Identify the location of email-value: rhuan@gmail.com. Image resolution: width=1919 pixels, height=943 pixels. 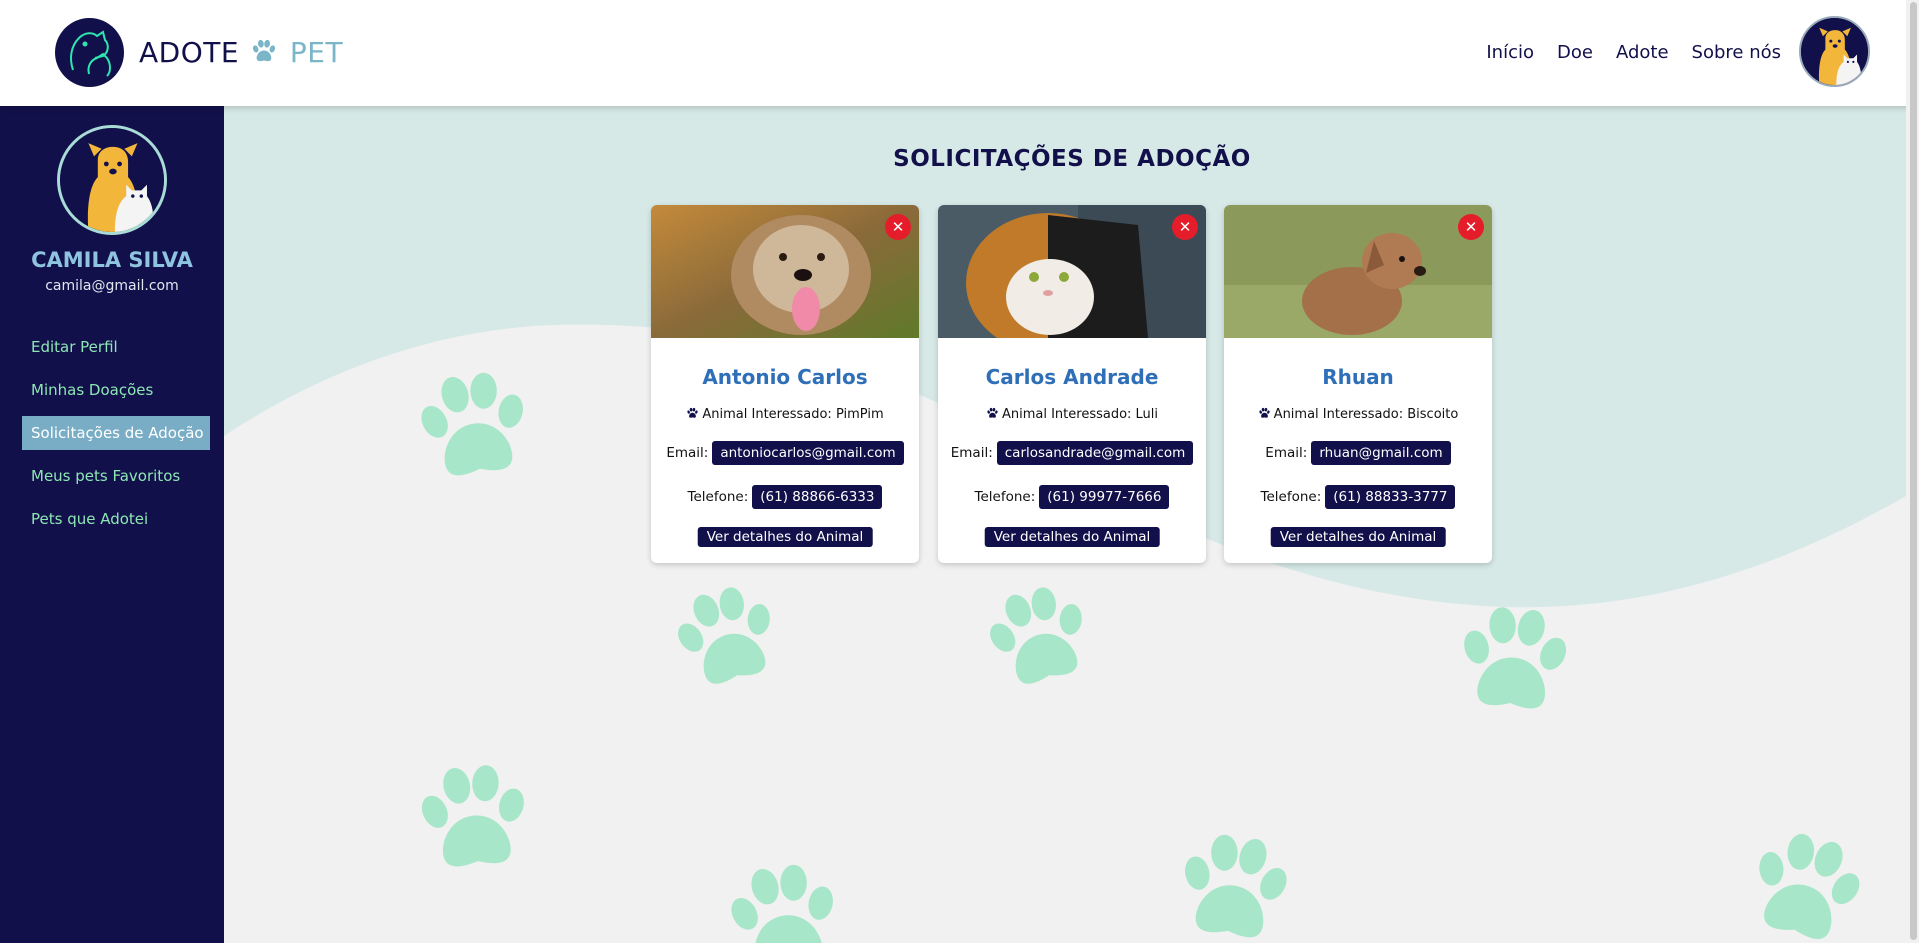
(1381, 453).